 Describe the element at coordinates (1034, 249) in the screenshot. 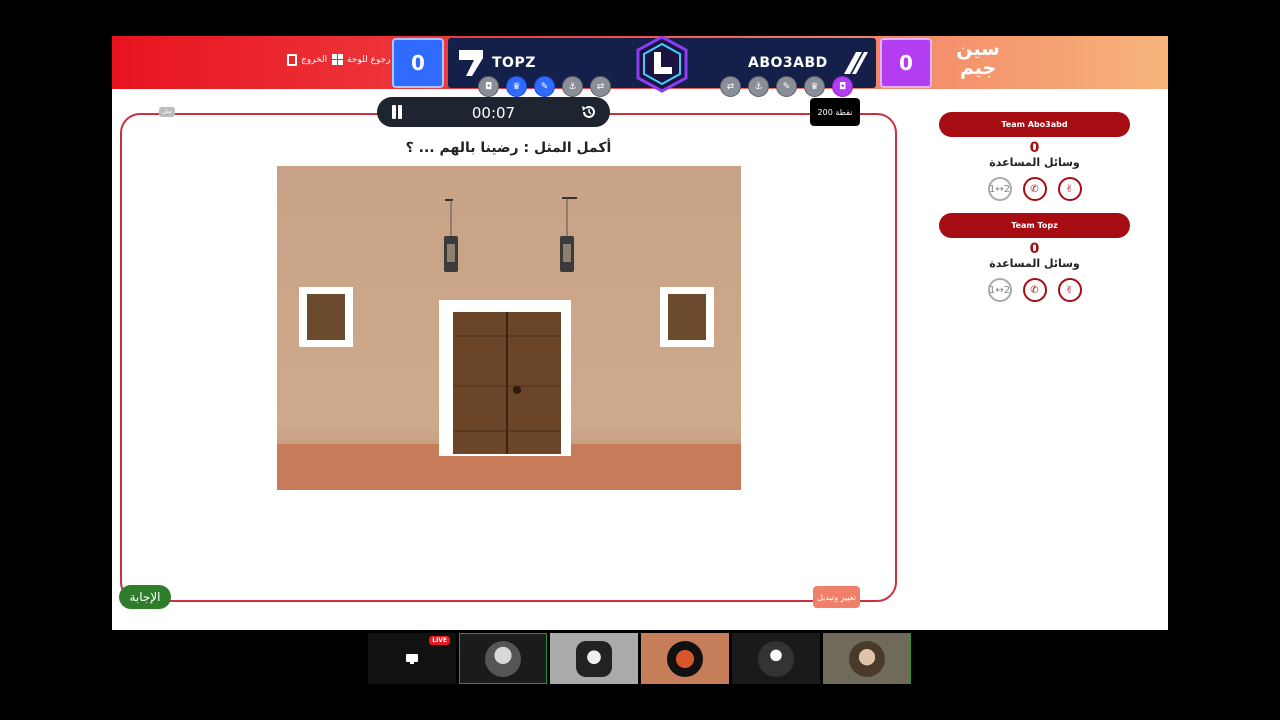

I see `team-topz-panel-score: 0` at that location.